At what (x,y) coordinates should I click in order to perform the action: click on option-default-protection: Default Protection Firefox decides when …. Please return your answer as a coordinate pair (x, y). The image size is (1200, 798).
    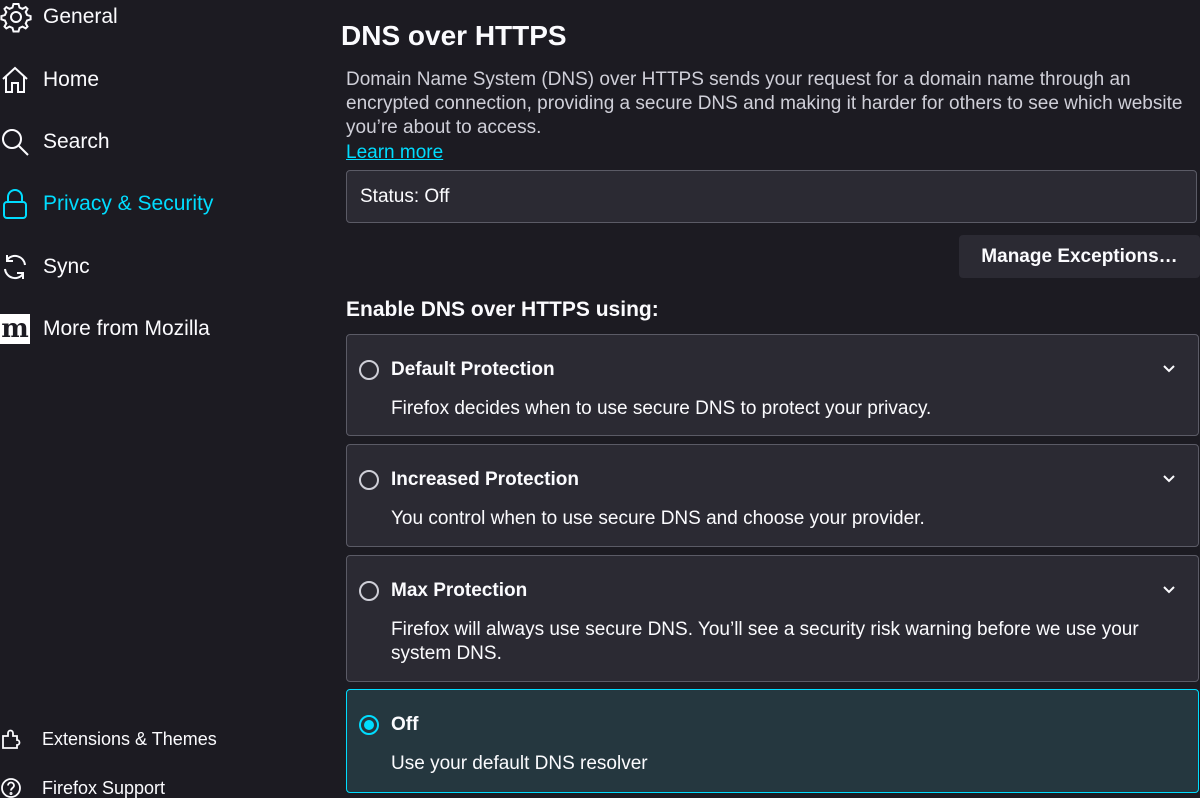
    Looking at the image, I should click on (772, 385).